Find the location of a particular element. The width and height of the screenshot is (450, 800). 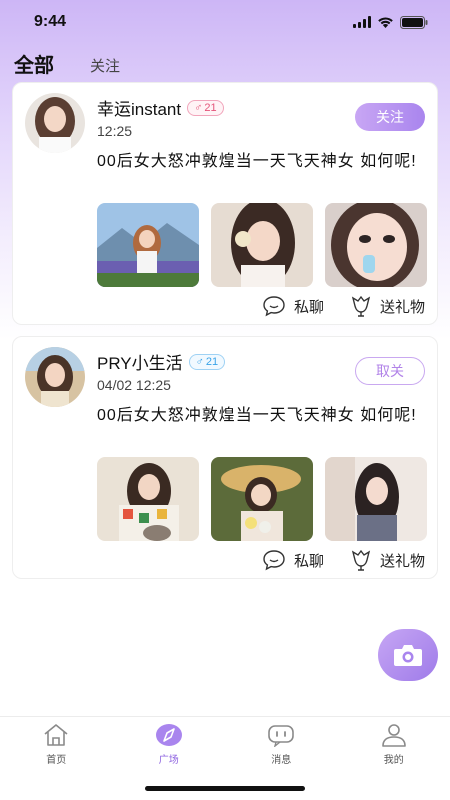

profile-icon is located at coordinates (393, 735).